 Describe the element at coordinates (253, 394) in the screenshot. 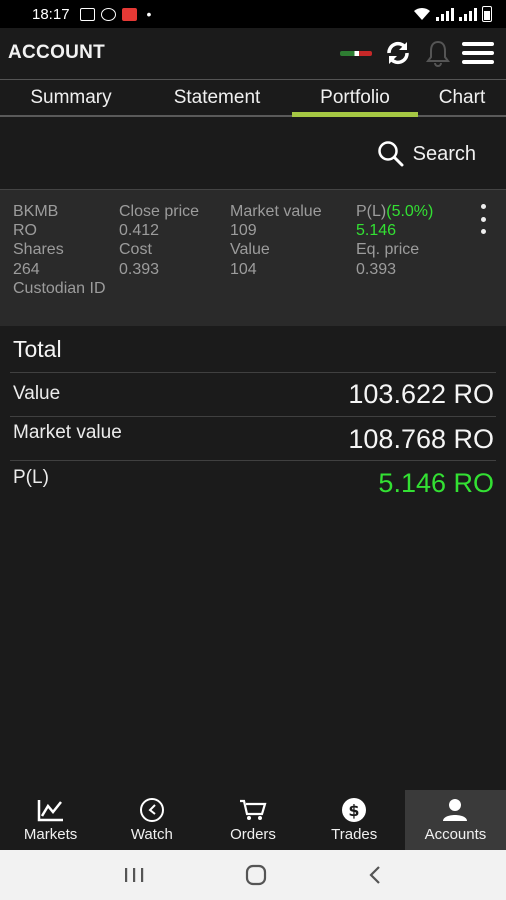

I see `total-row-value: Value 103.622 RO` at that location.